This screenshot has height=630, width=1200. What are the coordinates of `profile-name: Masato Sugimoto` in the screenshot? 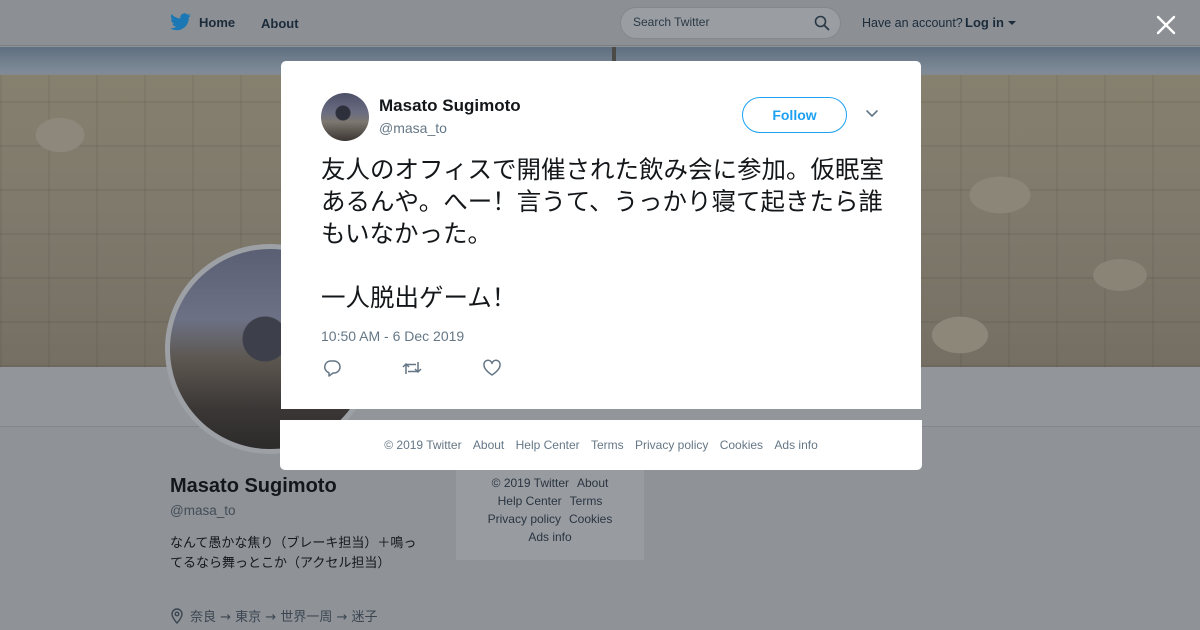 It's located at (253, 486).